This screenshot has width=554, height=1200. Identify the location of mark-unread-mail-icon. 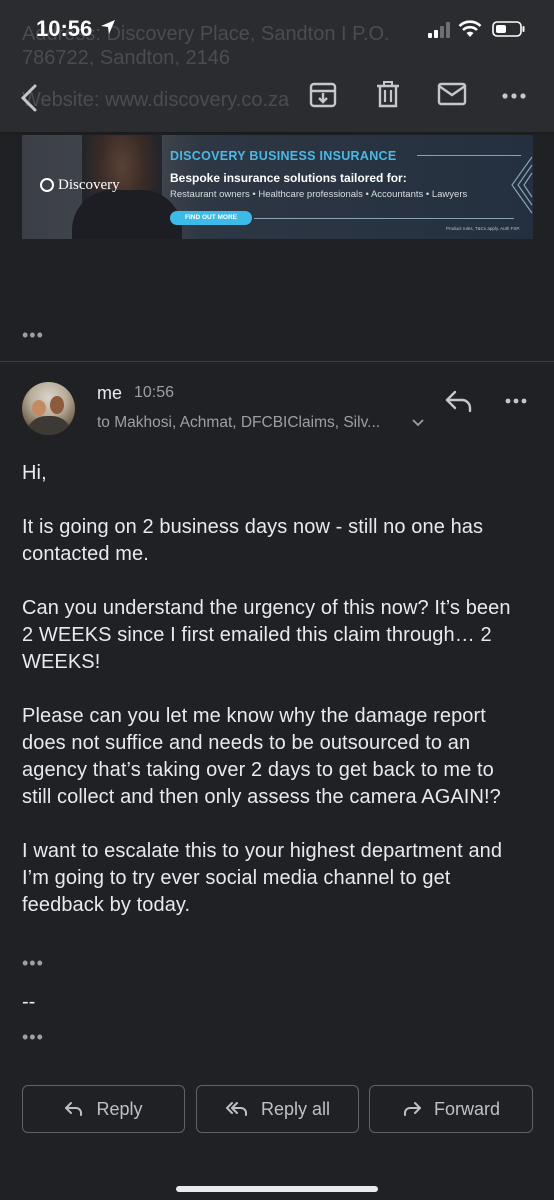
(452, 94).